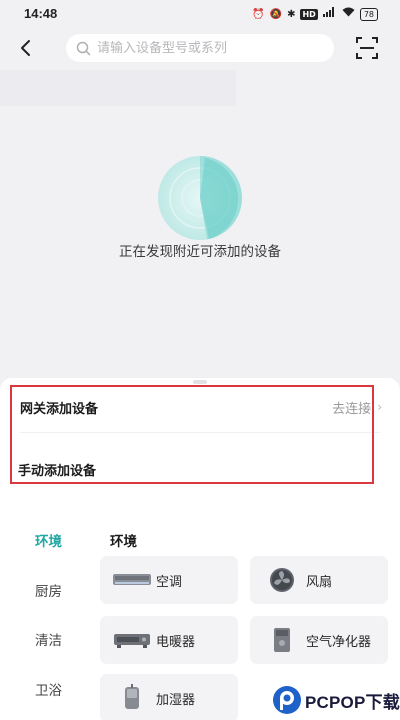  Describe the element at coordinates (83, 48) in the screenshot. I see `search-icon` at that location.